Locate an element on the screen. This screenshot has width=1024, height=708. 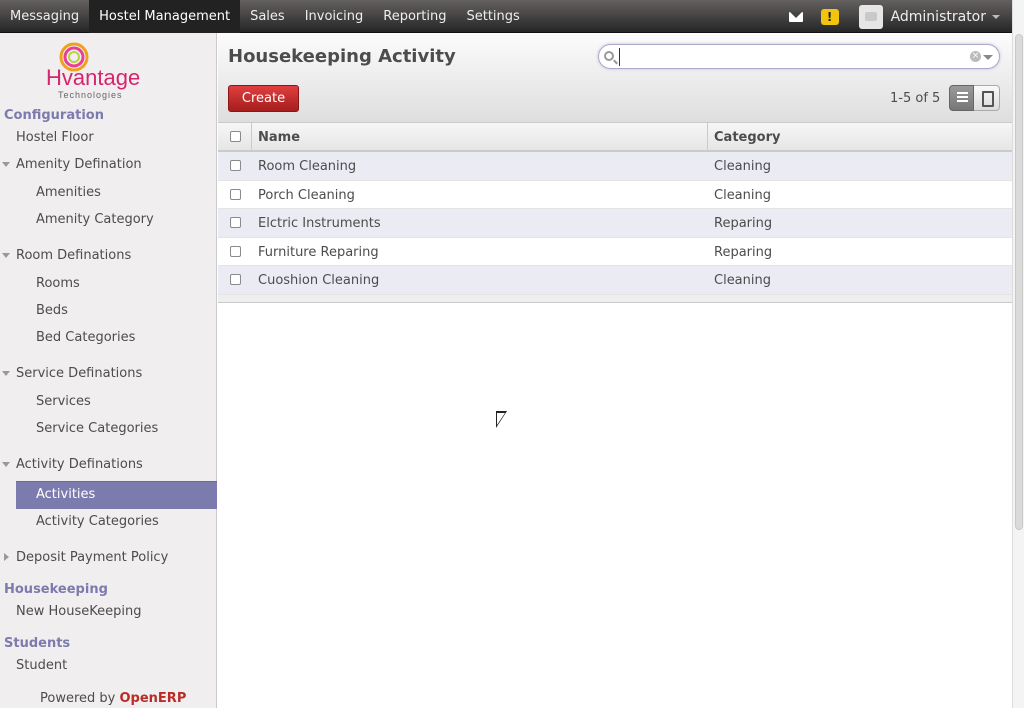
column-category: Category is located at coordinates (747, 137).